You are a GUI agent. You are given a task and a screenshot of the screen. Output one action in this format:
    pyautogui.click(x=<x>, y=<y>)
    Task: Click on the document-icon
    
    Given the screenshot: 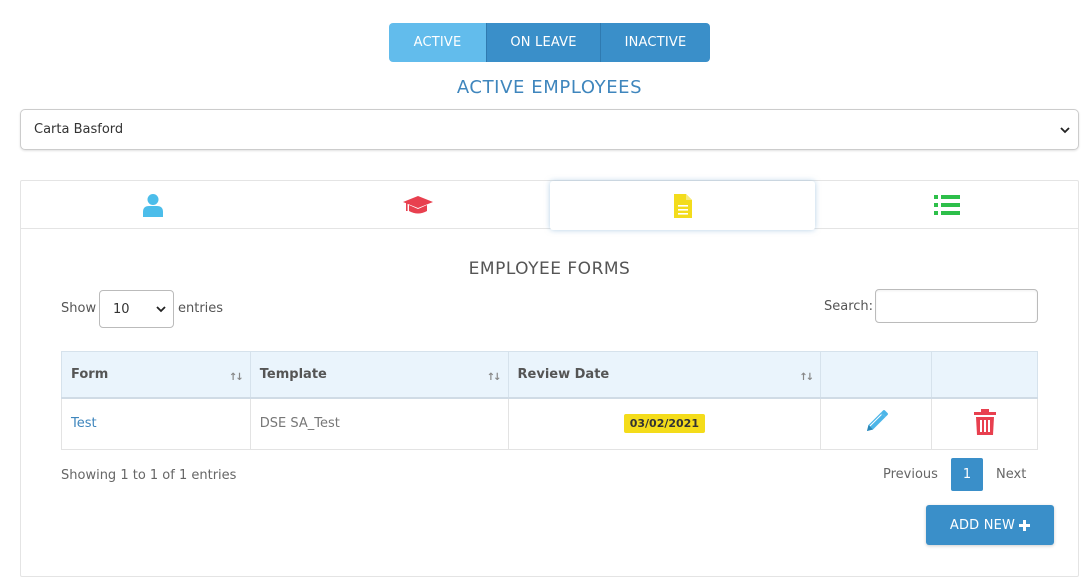 What is the action you would take?
    pyautogui.click(x=682, y=205)
    